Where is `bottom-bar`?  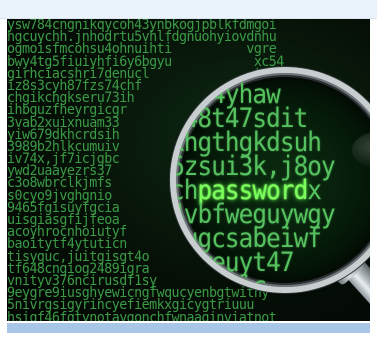
bottom-bar is located at coordinates (188, 328).